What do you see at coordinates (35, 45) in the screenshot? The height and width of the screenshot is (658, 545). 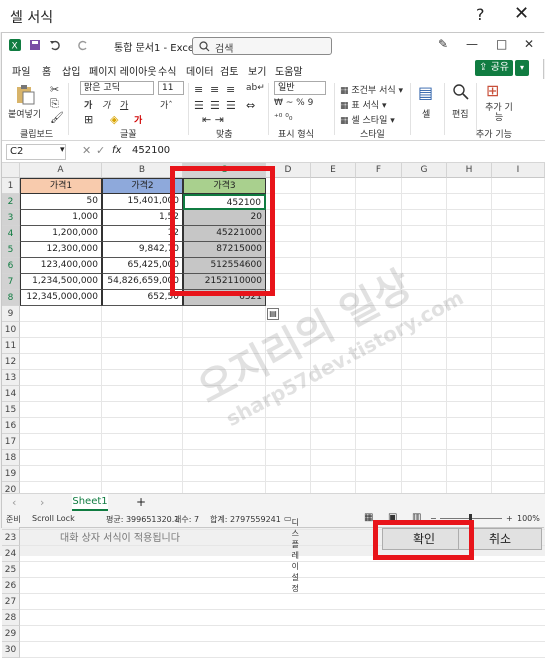 I see `save-icon` at bounding box center [35, 45].